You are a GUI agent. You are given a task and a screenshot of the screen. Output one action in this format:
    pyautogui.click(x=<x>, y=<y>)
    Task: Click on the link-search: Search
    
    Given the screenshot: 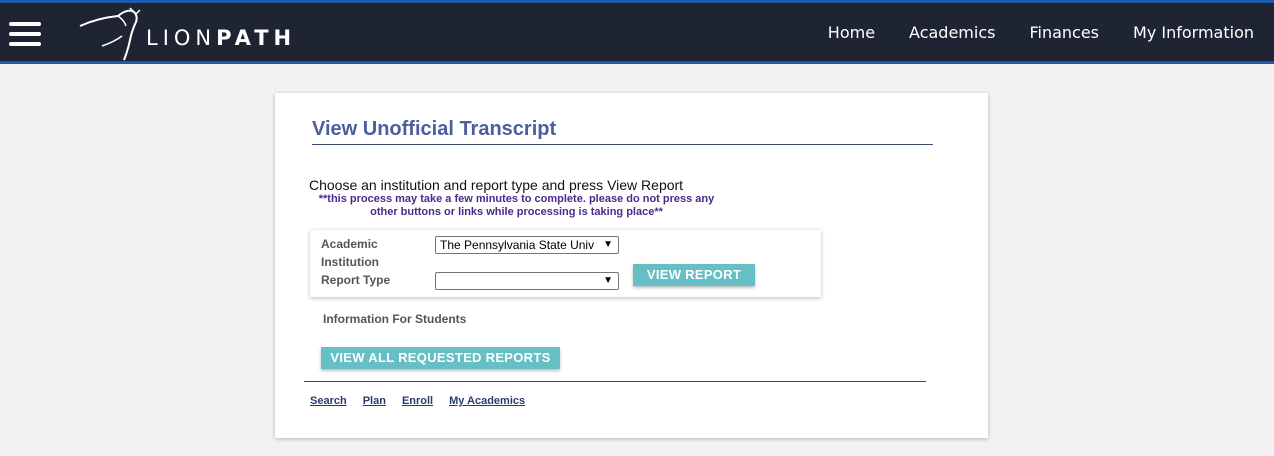 What is the action you would take?
    pyautogui.click(x=328, y=401)
    